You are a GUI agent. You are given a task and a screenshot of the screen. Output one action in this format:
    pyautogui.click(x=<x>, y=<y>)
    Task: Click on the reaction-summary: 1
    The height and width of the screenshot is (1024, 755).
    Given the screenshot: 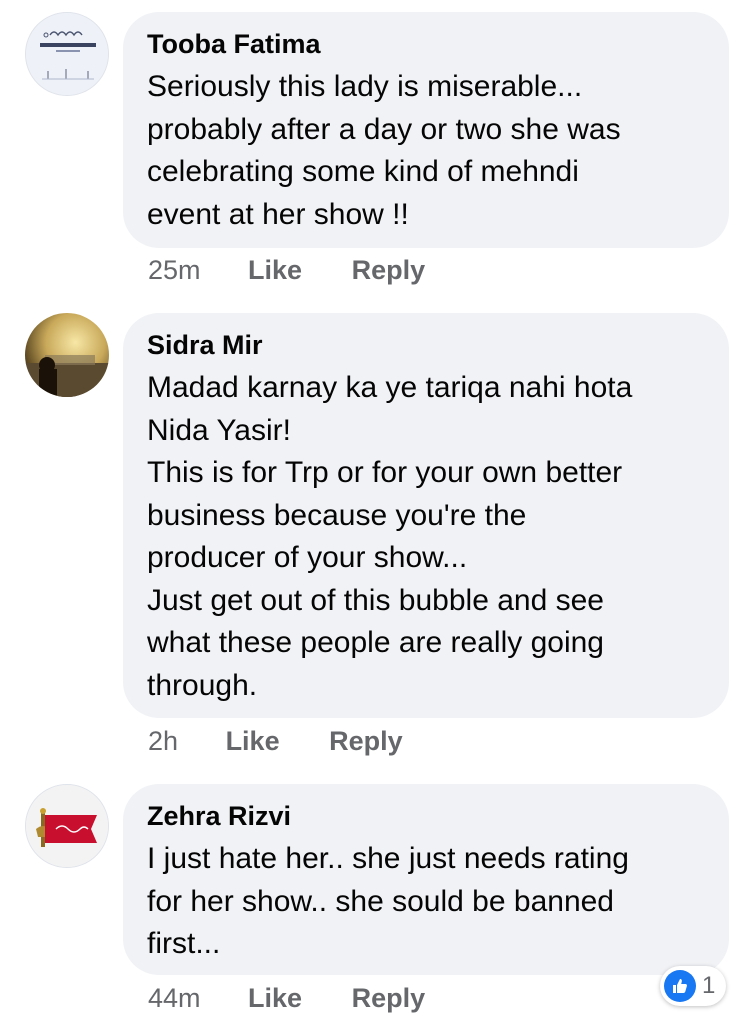 What is the action you would take?
    pyautogui.click(x=693, y=986)
    